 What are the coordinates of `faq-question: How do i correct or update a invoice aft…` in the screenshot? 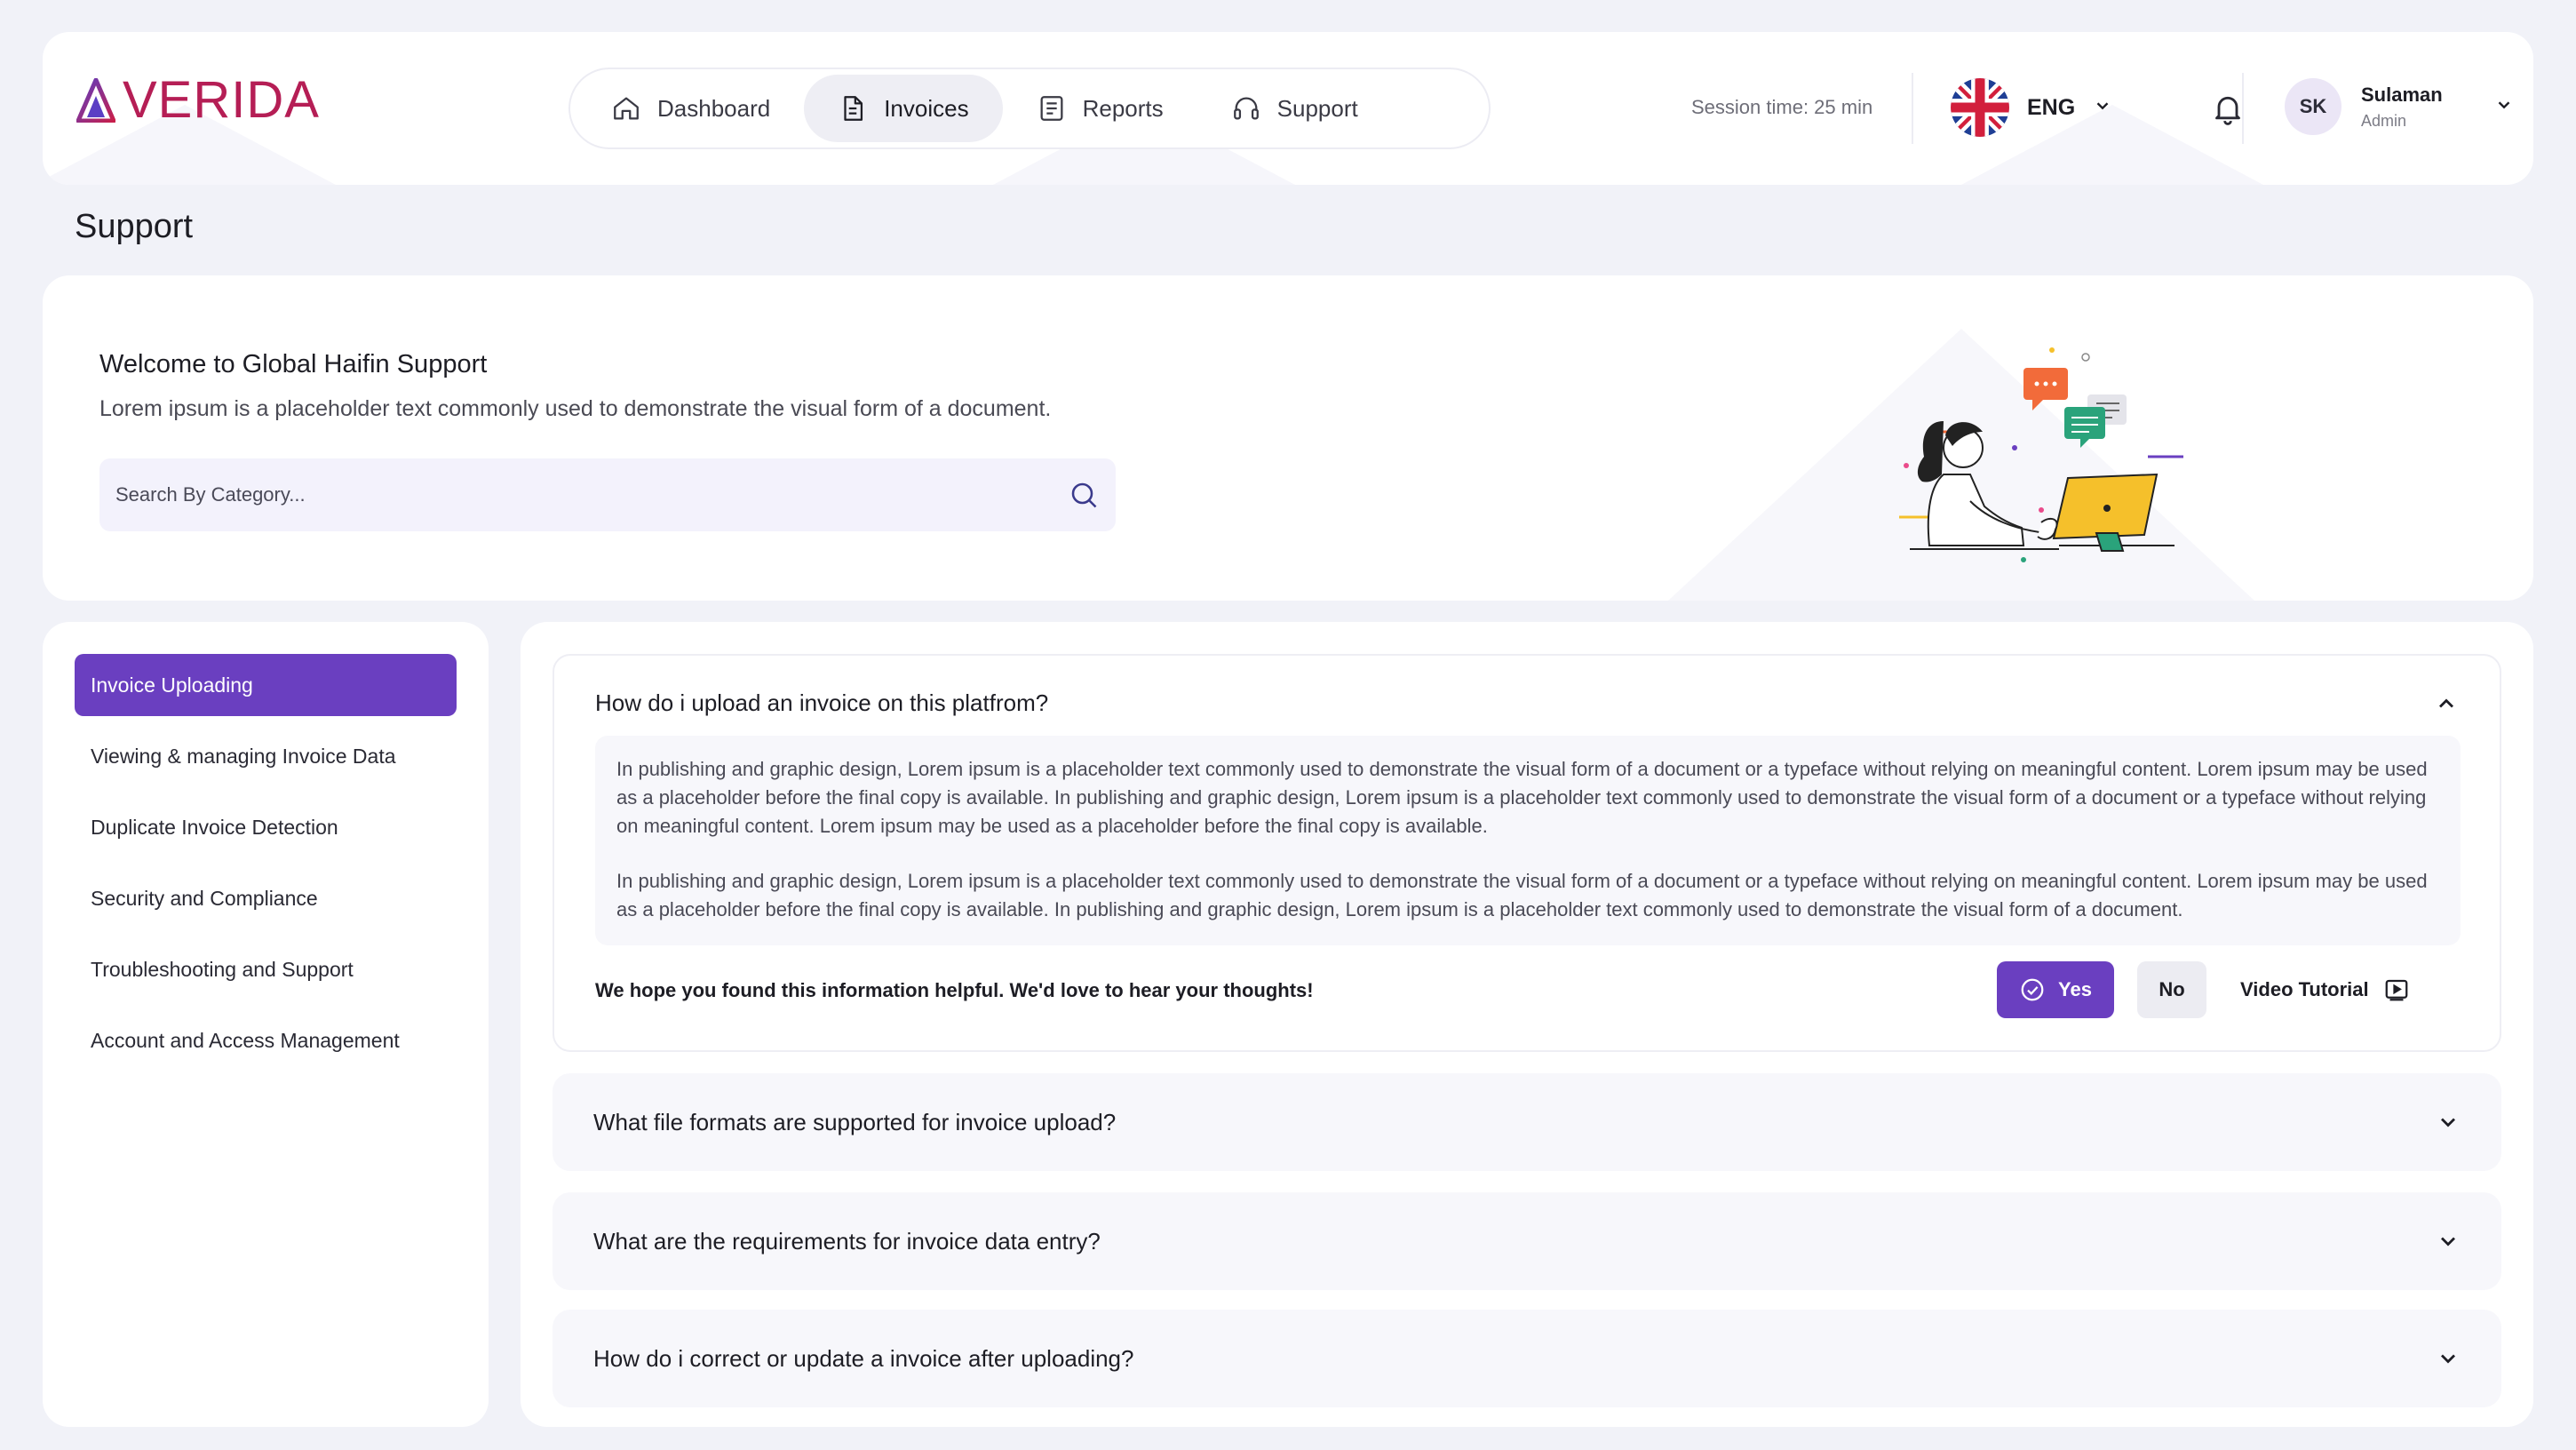 It's located at (863, 1359).